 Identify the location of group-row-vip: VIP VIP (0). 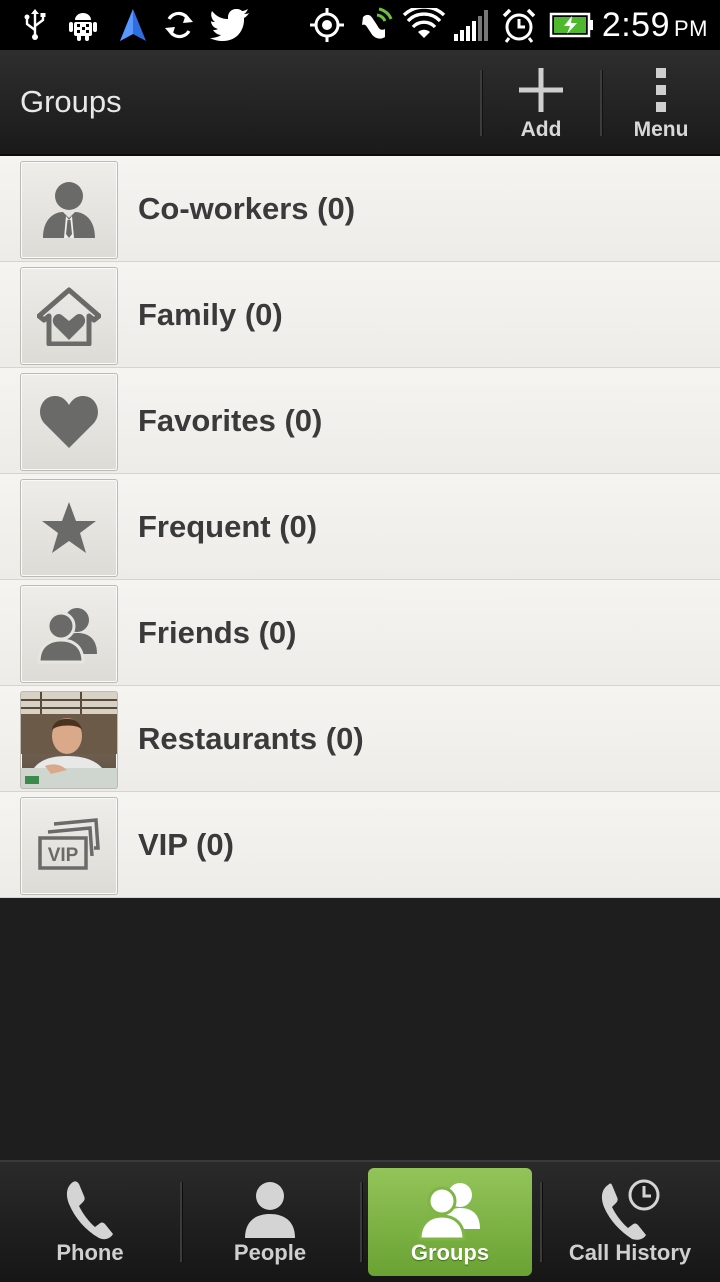
(360, 845).